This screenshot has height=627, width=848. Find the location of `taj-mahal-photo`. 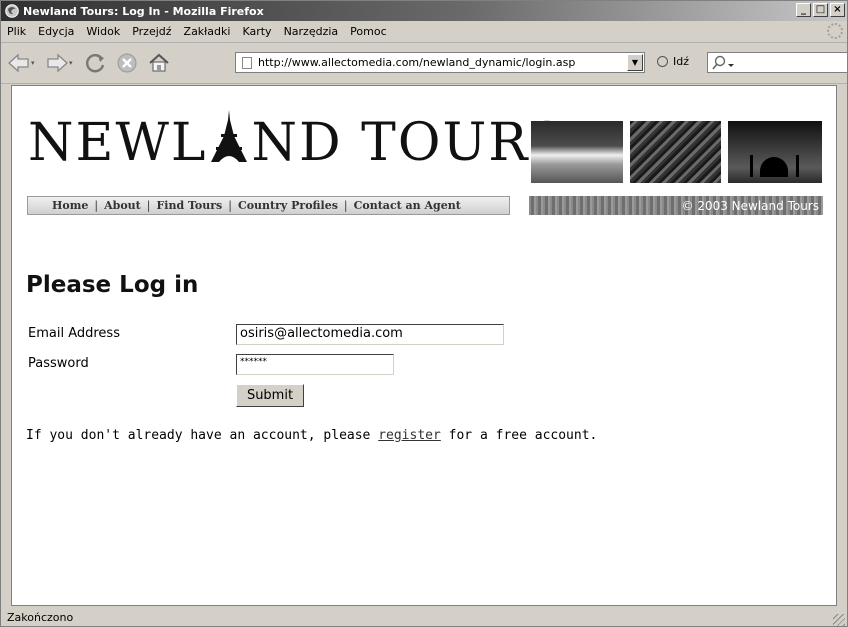

taj-mahal-photo is located at coordinates (775, 152).